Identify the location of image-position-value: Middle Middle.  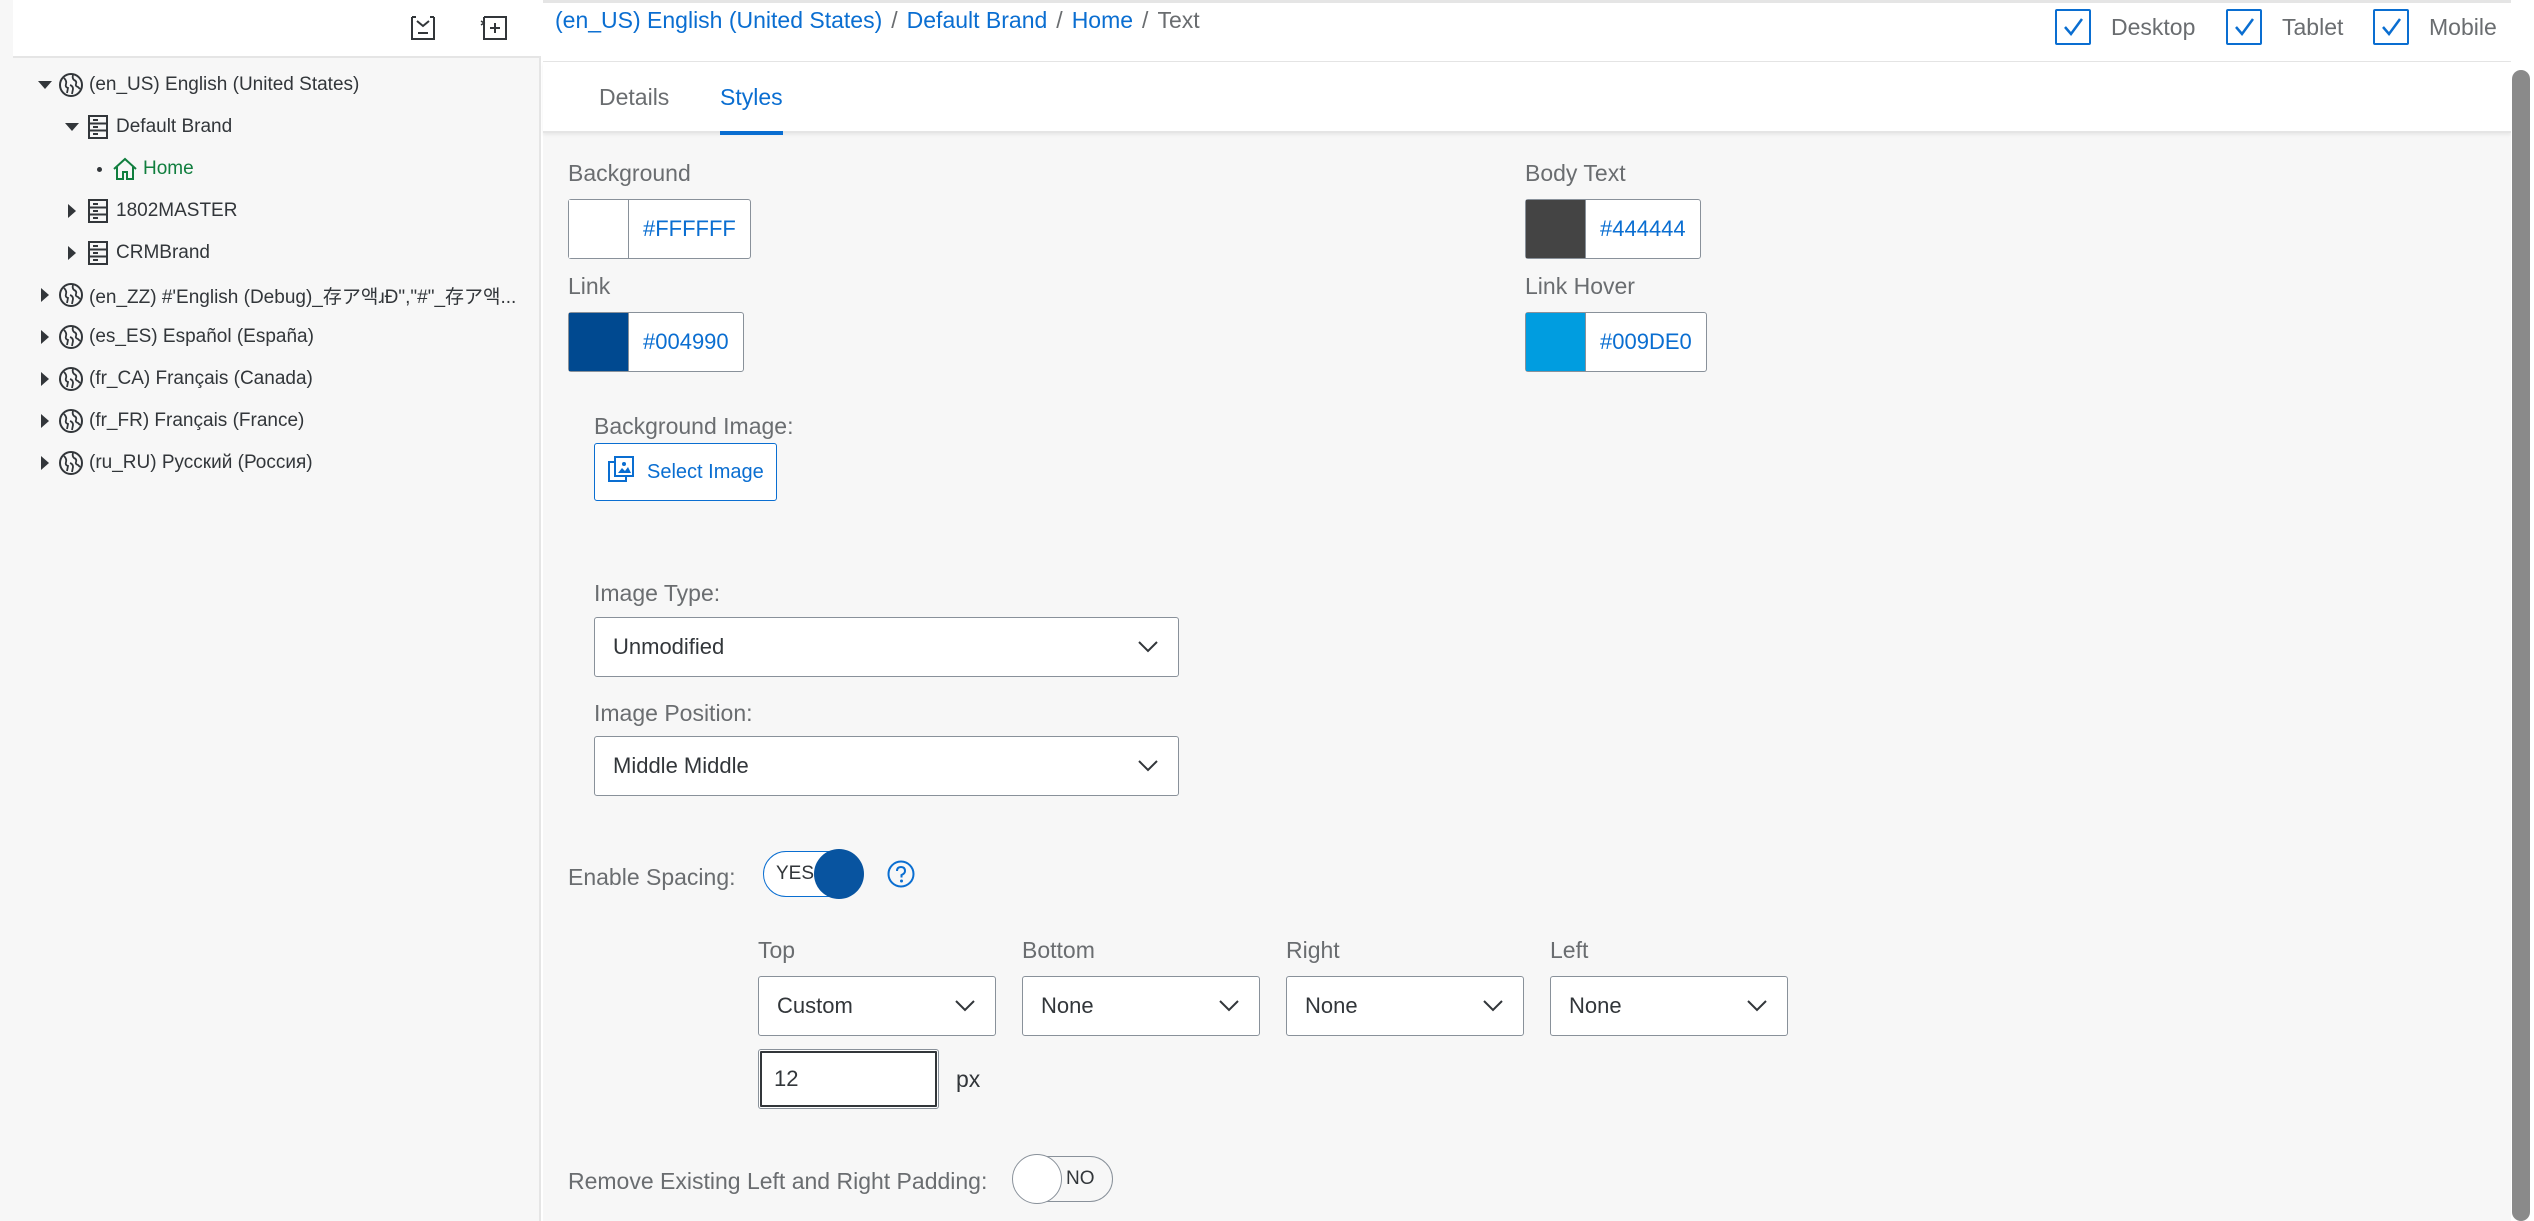
(681, 765).